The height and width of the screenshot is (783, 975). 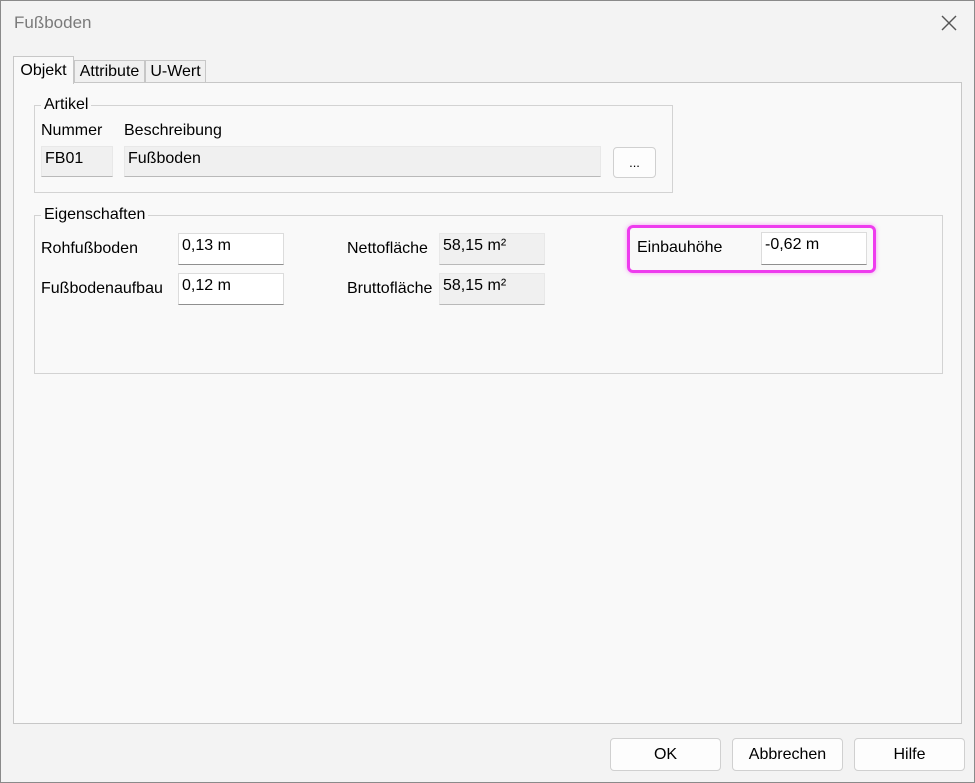 I want to click on window-title: Fußboden, so click(x=53, y=22).